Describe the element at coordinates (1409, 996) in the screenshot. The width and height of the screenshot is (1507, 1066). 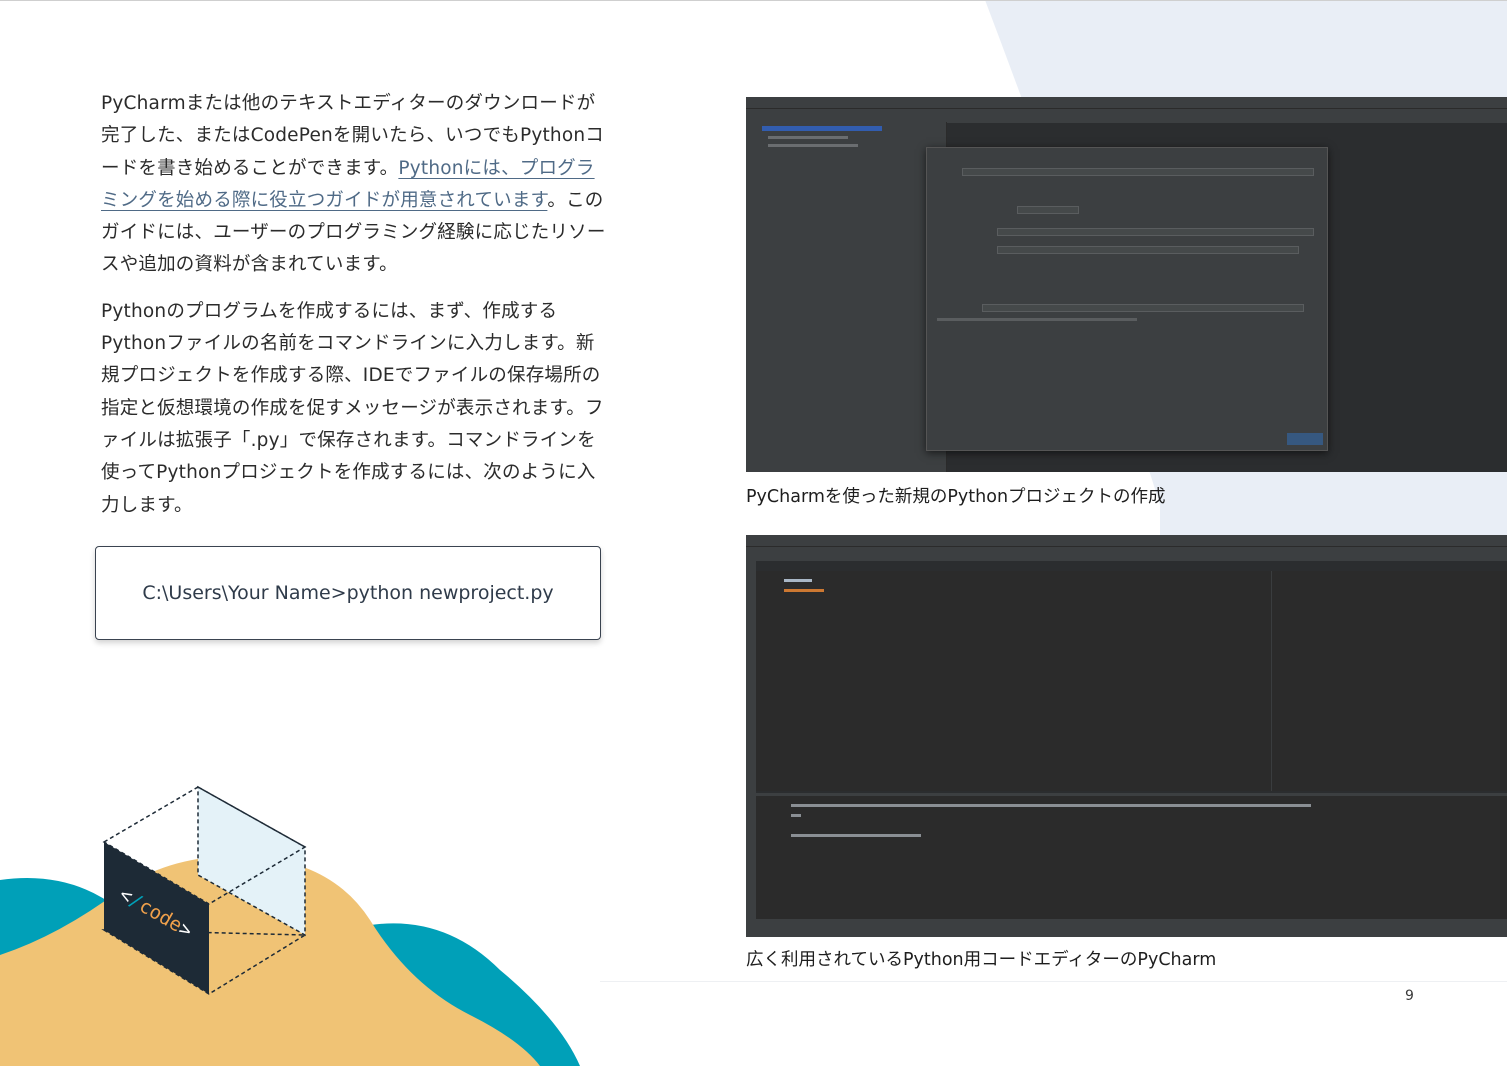
I see `page-number: 9` at that location.